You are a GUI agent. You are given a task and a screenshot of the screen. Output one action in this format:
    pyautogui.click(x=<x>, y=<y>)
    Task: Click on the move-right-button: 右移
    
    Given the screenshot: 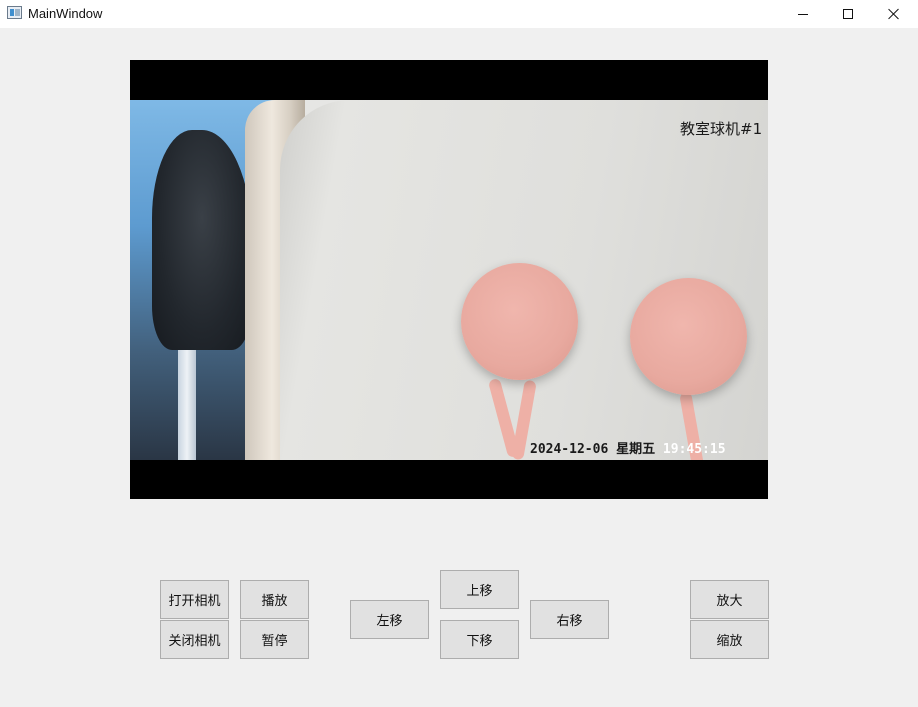 What is the action you would take?
    pyautogui.click(x=569, y=619)
    